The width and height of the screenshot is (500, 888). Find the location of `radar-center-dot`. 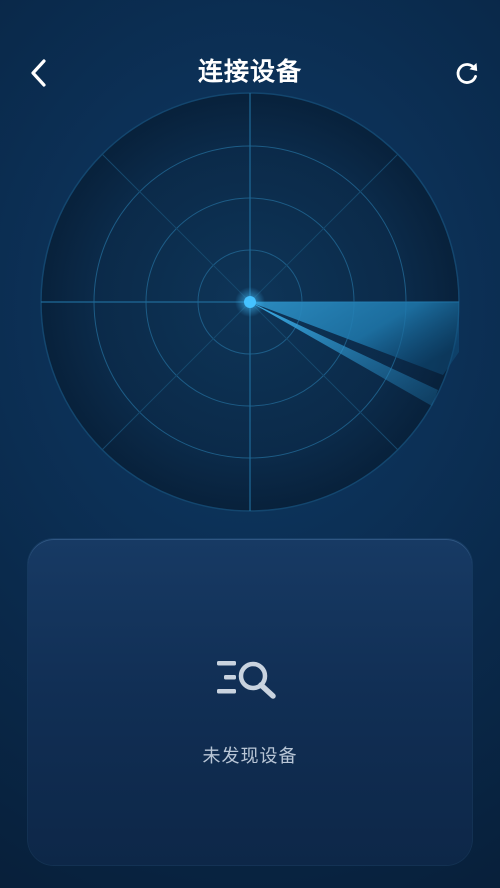

radar-center-dot is located at coordinates (250, 302).